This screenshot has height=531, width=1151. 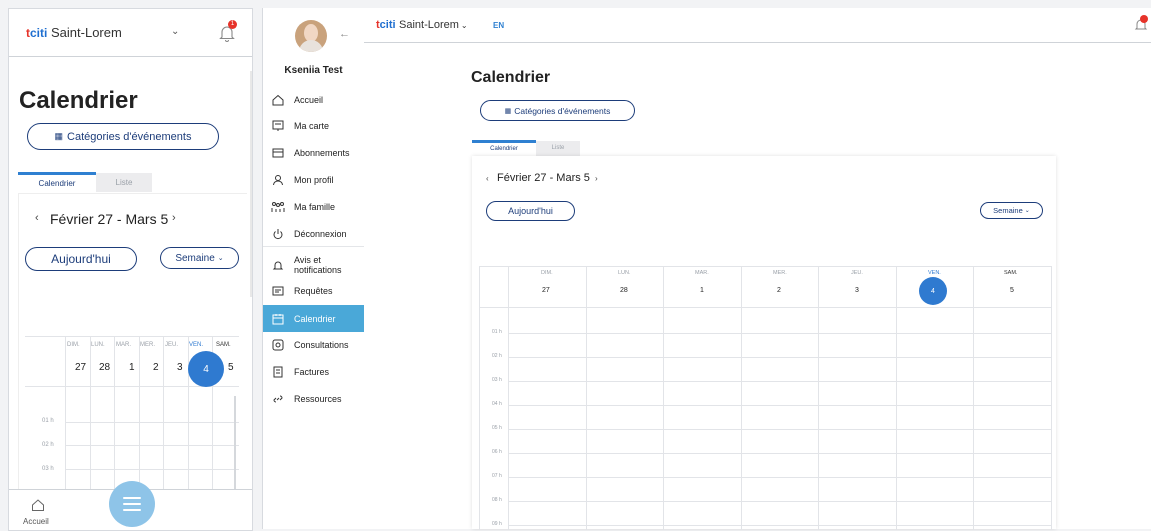 What do you see at coordinates (36, 521) in the screenshot?
I see `home-label: Accueil` at bounding box center [36, 521].